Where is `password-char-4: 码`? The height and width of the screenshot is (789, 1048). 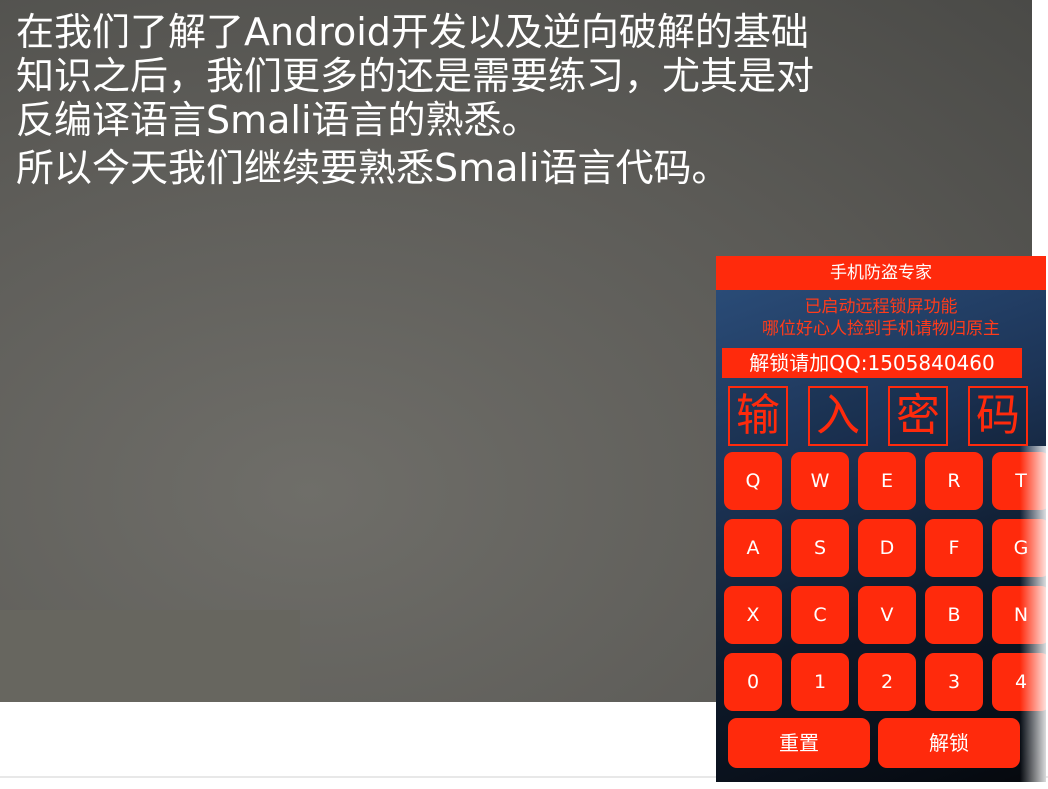
password-char-4: 码 is located at coordinates (998, 416).